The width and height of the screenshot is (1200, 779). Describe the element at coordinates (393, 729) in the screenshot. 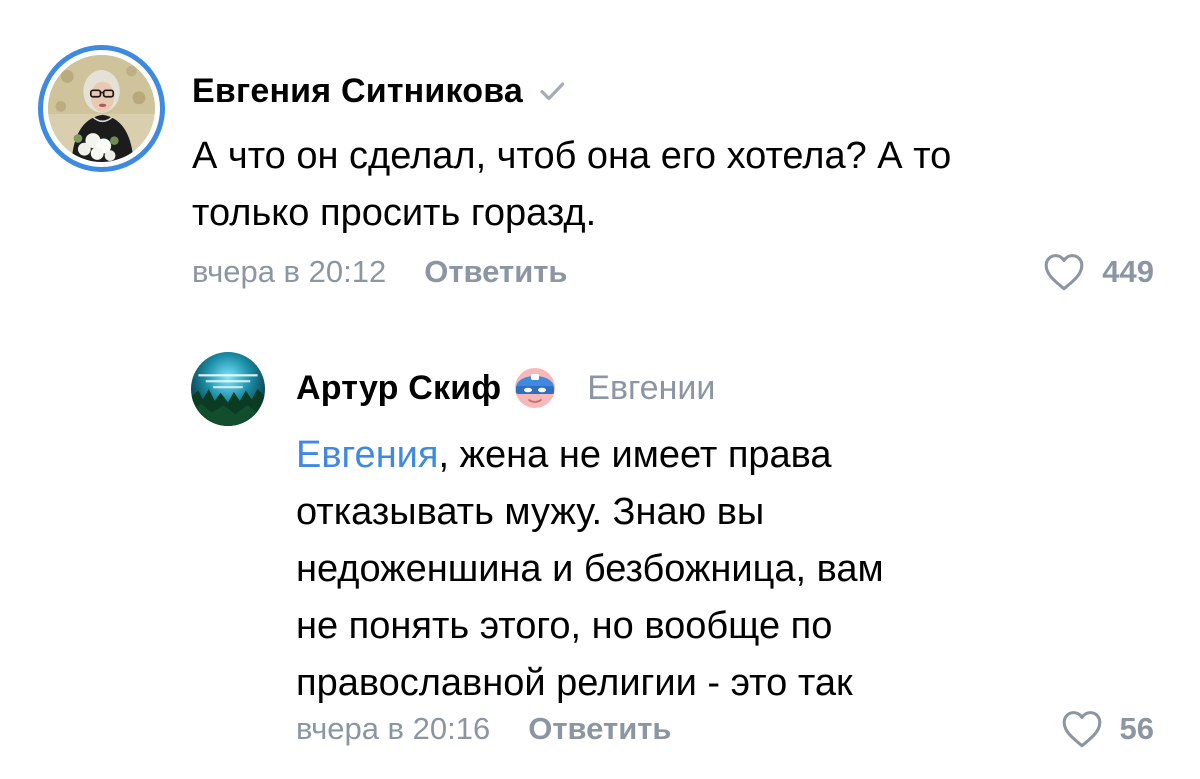

I see `comment-timestamp: вчера в 20:16` at that location.